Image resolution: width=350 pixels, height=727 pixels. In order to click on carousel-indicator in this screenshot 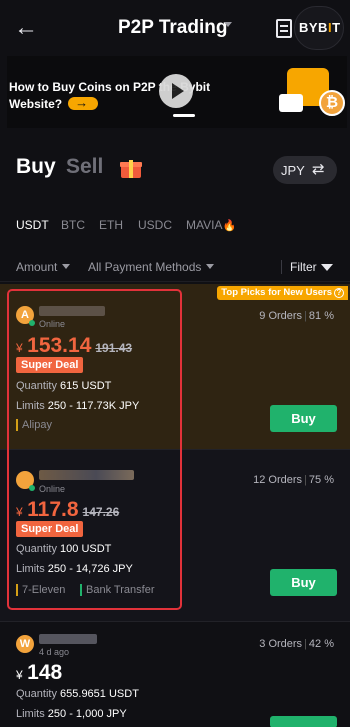, I will do `click(184, 115)`.